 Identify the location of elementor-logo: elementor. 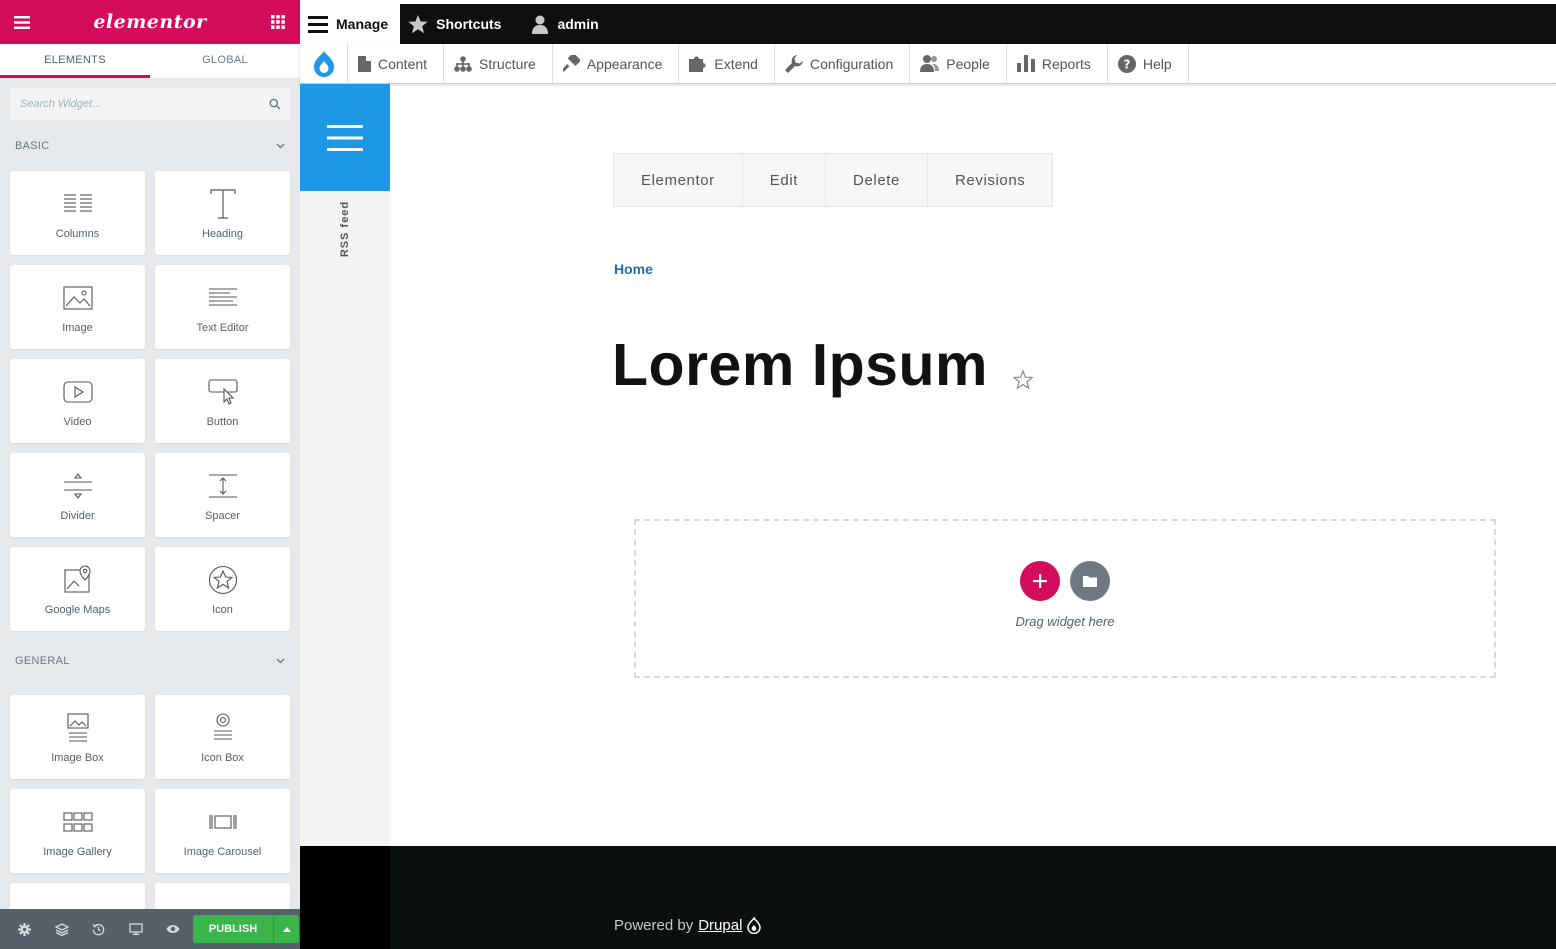
(150, 22).